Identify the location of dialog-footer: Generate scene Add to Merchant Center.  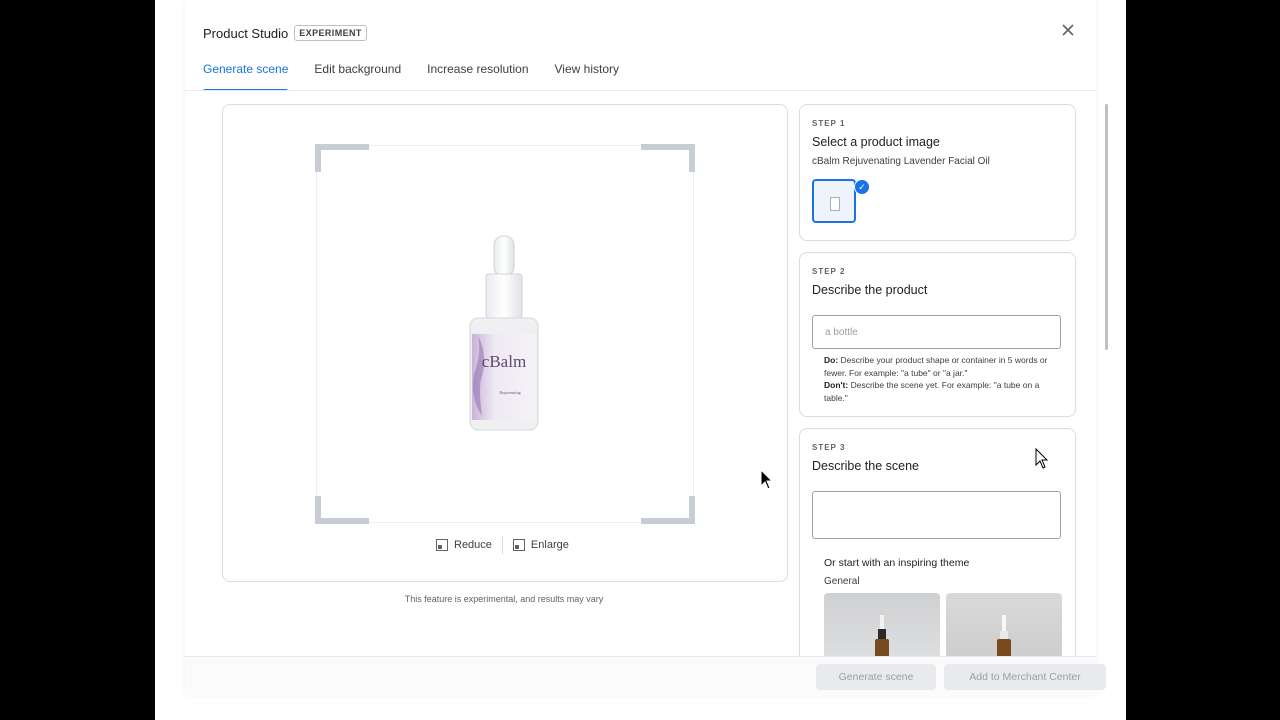
(645, 676).